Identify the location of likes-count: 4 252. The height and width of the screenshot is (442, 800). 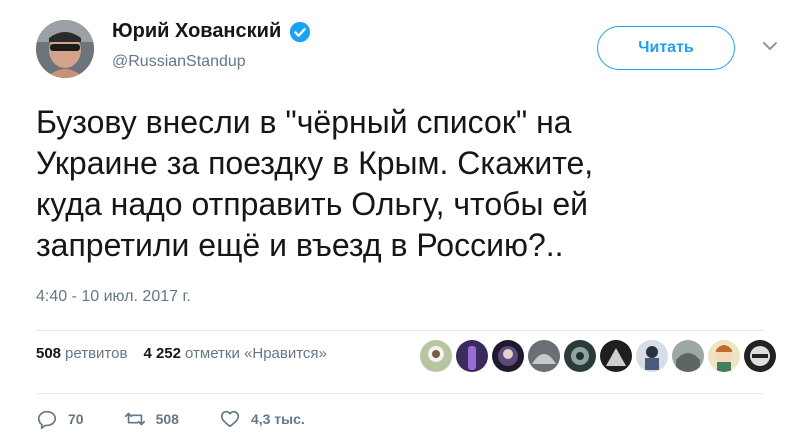
(162, 353).